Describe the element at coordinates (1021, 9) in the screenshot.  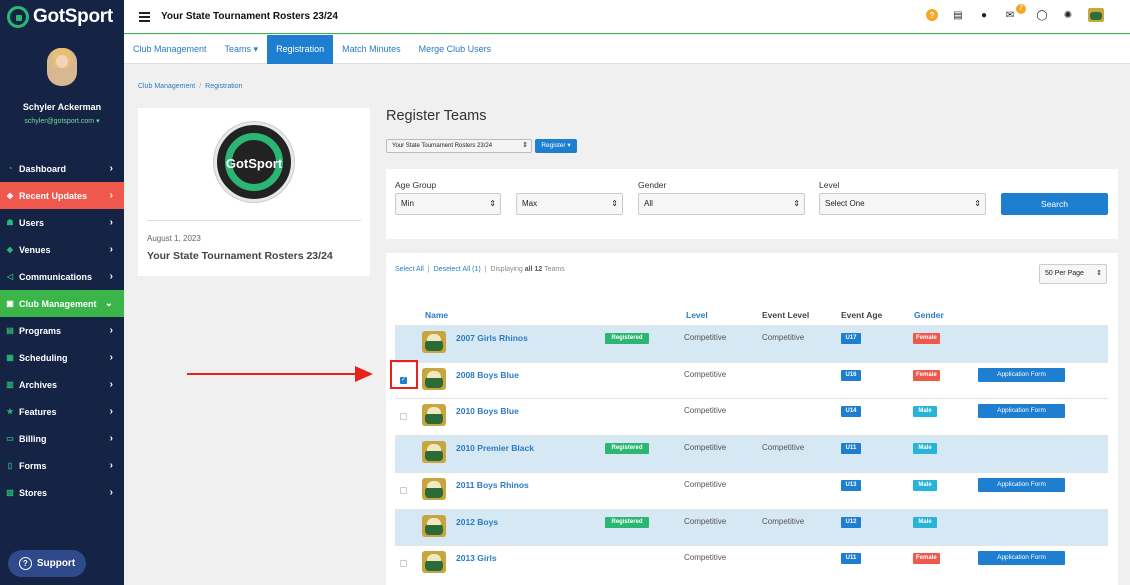
I see `notification-badge: 7` at that location.